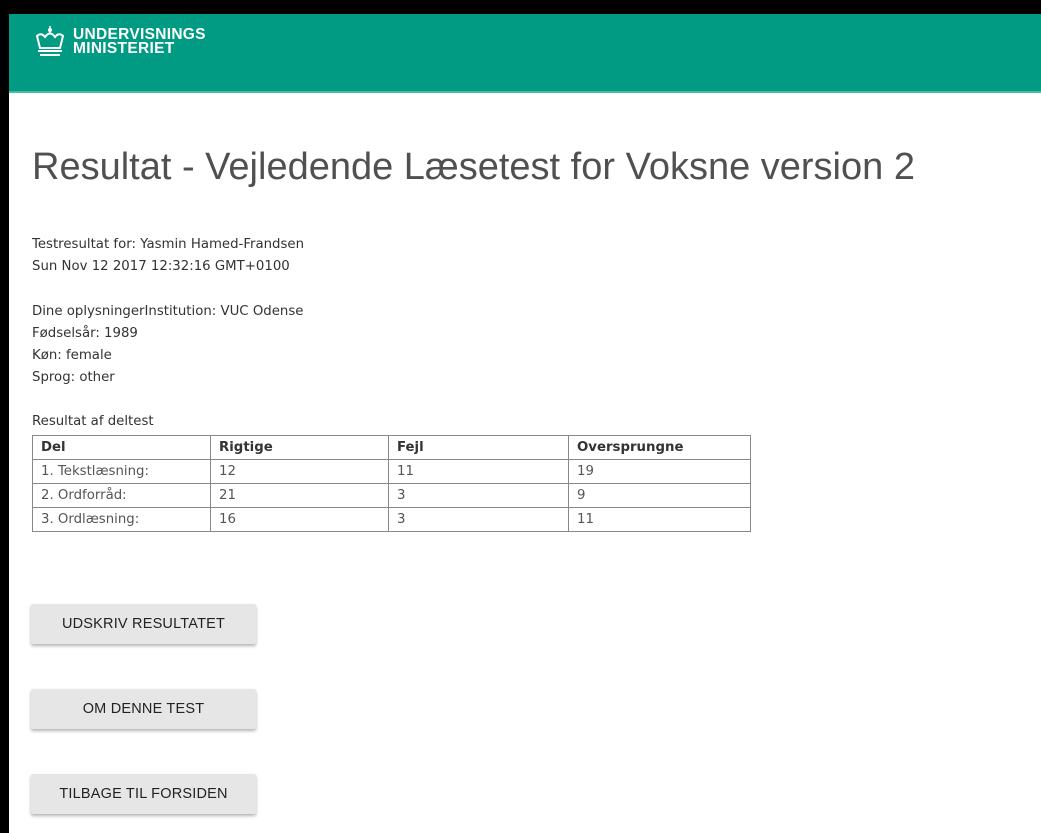 This screenshot has width=1041, height=833. What do you see at coordinates (478, 447) in the screenshot?
I see `column-header-fejl: Fejl` at bounding box center [478, 447].